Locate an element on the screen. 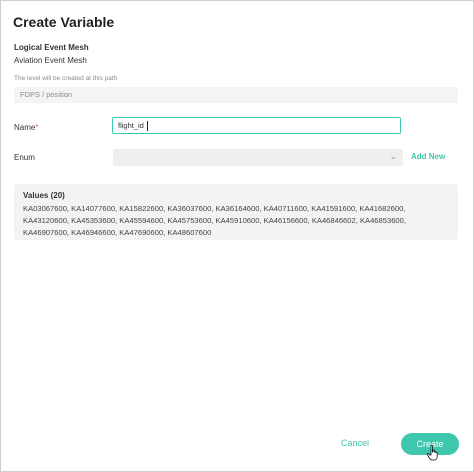 The width and height of the screenshot is (474, 472). path-value: FDPS / position is located at coordinates (46, 94).